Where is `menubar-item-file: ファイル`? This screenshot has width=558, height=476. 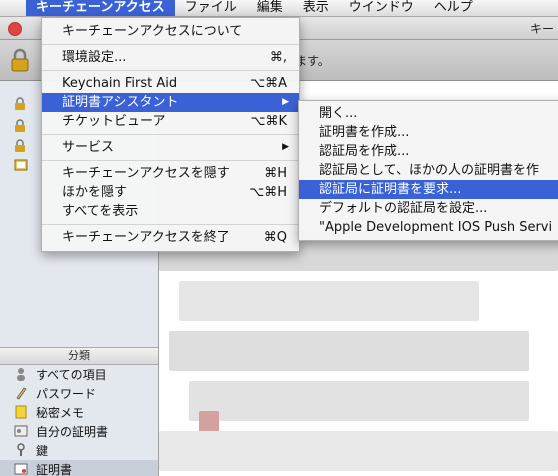 menubar-item-file: ファイル is located at coordinates (211, 8).